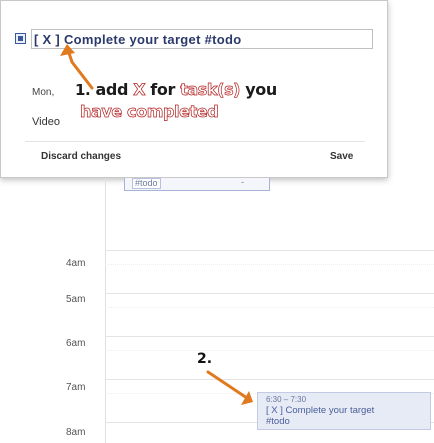  What do you see at coordinates (286, 399) in the screenshot?
I see `calendar-event-time: 6:30 – 7:30` at bounding box center [286, 399].